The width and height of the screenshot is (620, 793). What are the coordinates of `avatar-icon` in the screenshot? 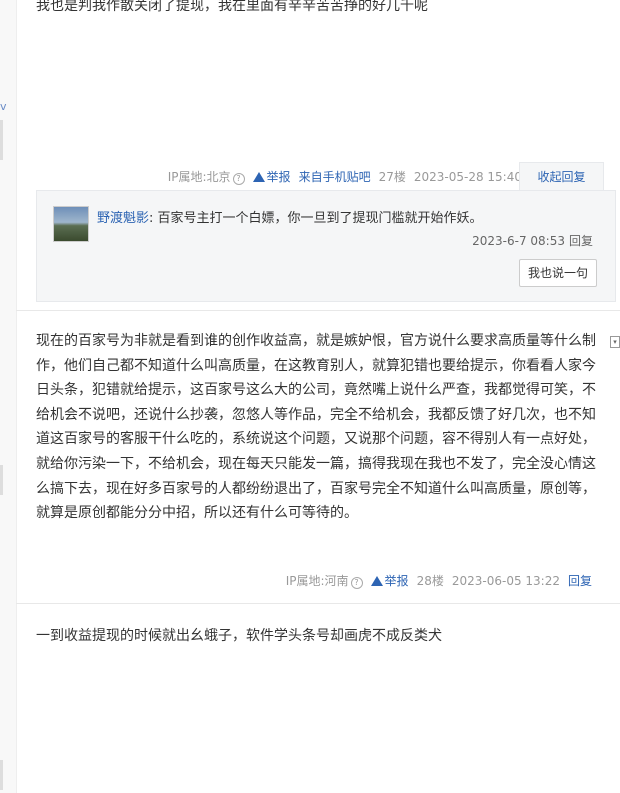 It's located at (71, 224).